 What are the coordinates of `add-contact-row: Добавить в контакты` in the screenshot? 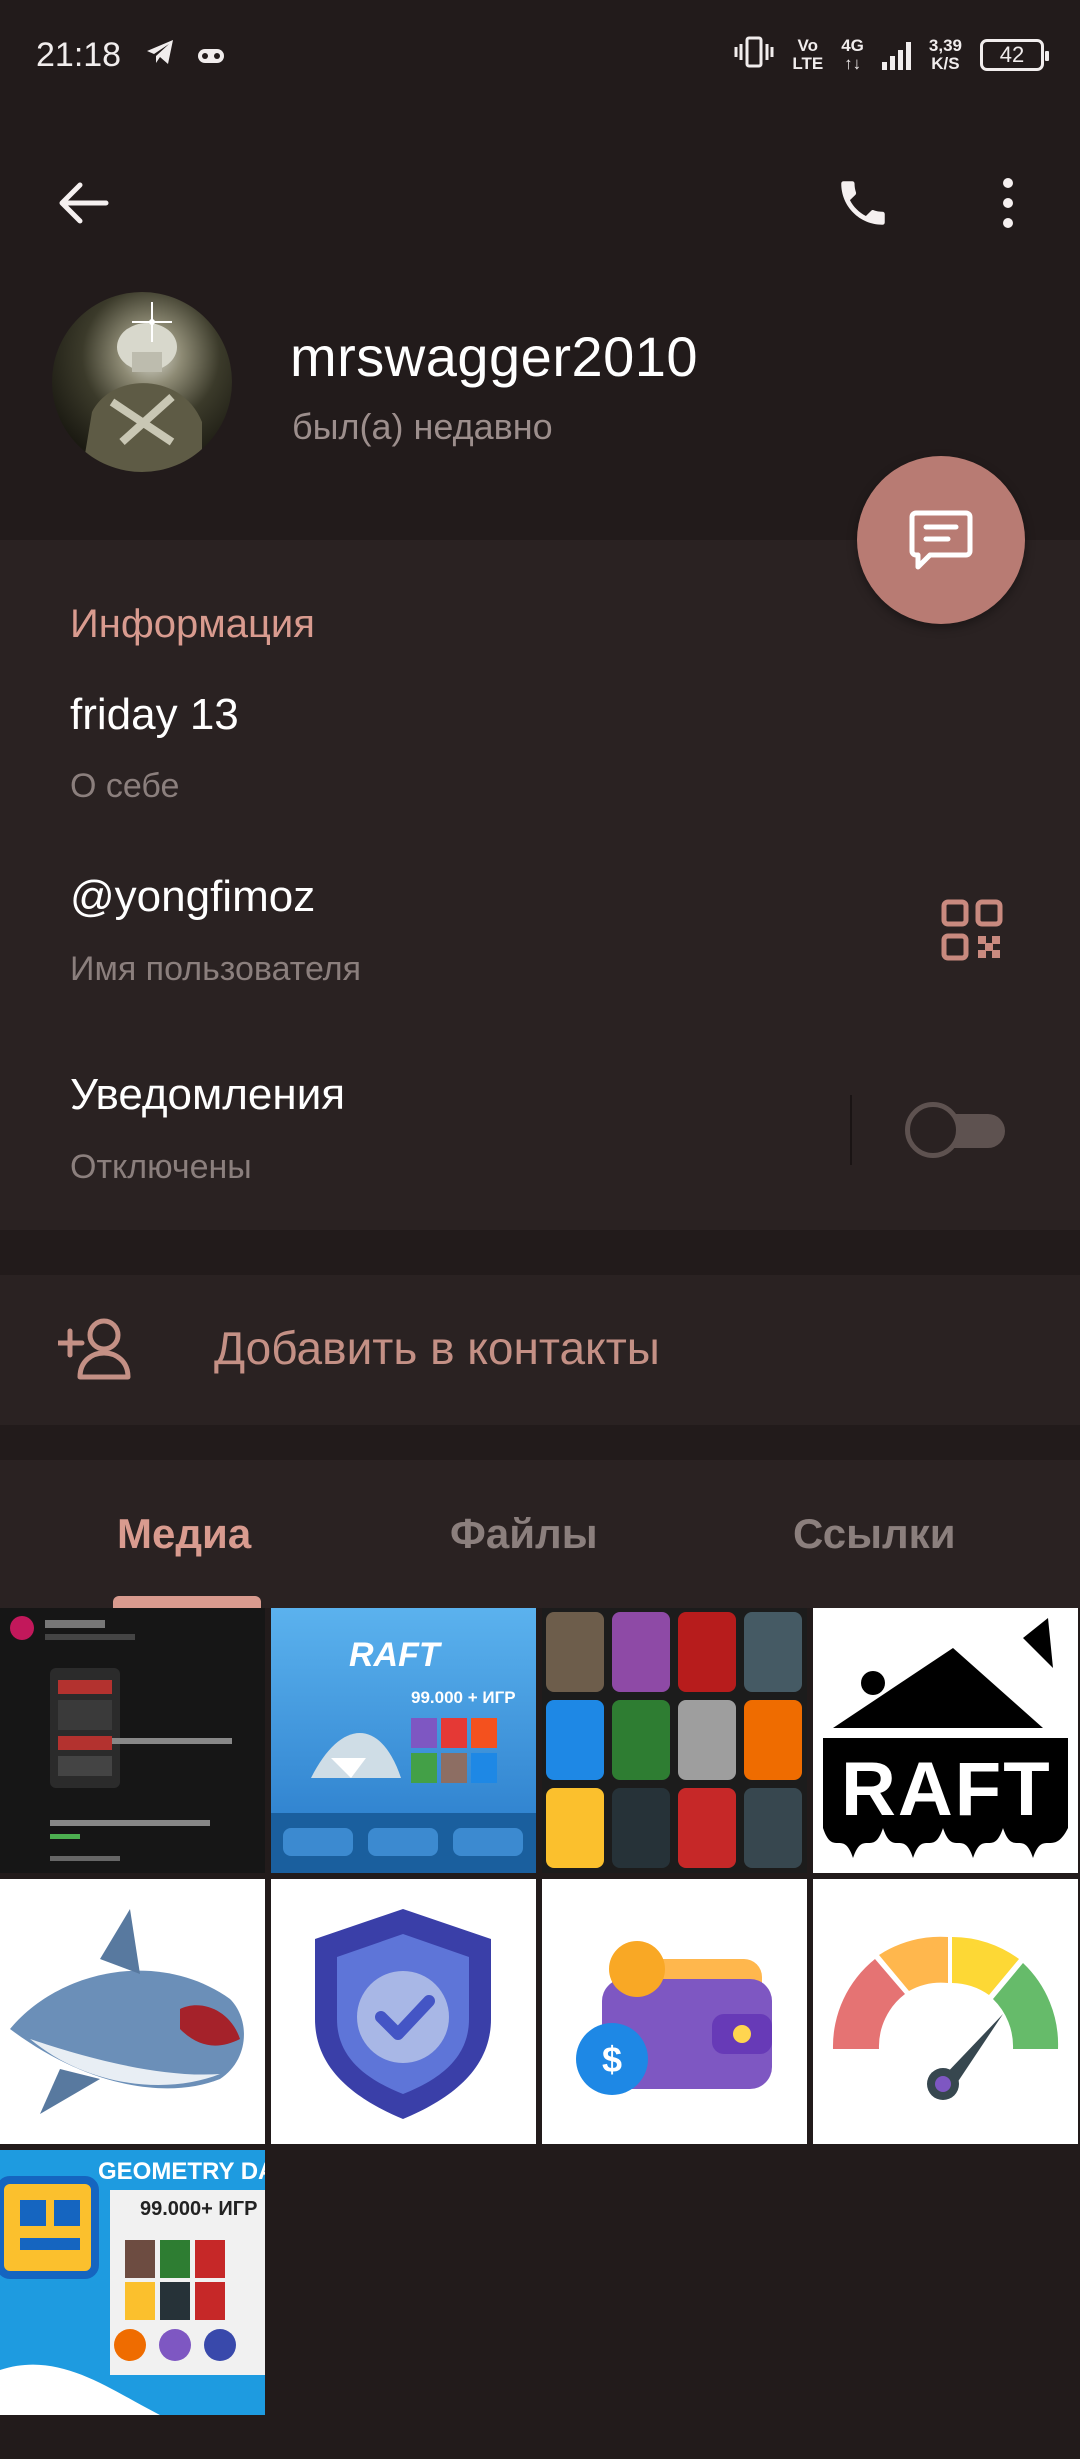 It's located at (540, 1350).